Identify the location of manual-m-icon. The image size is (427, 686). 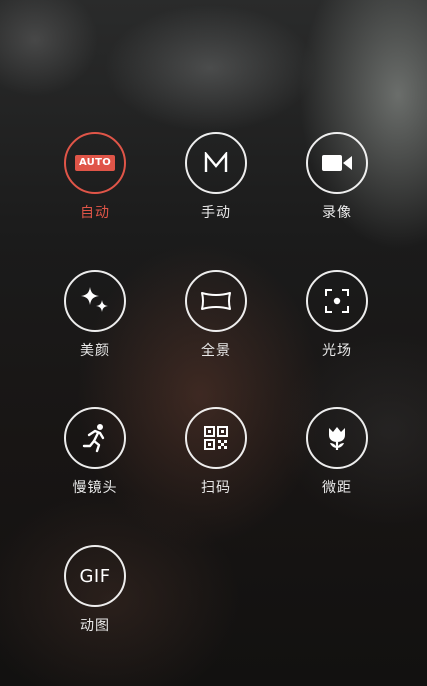
(216, 162).